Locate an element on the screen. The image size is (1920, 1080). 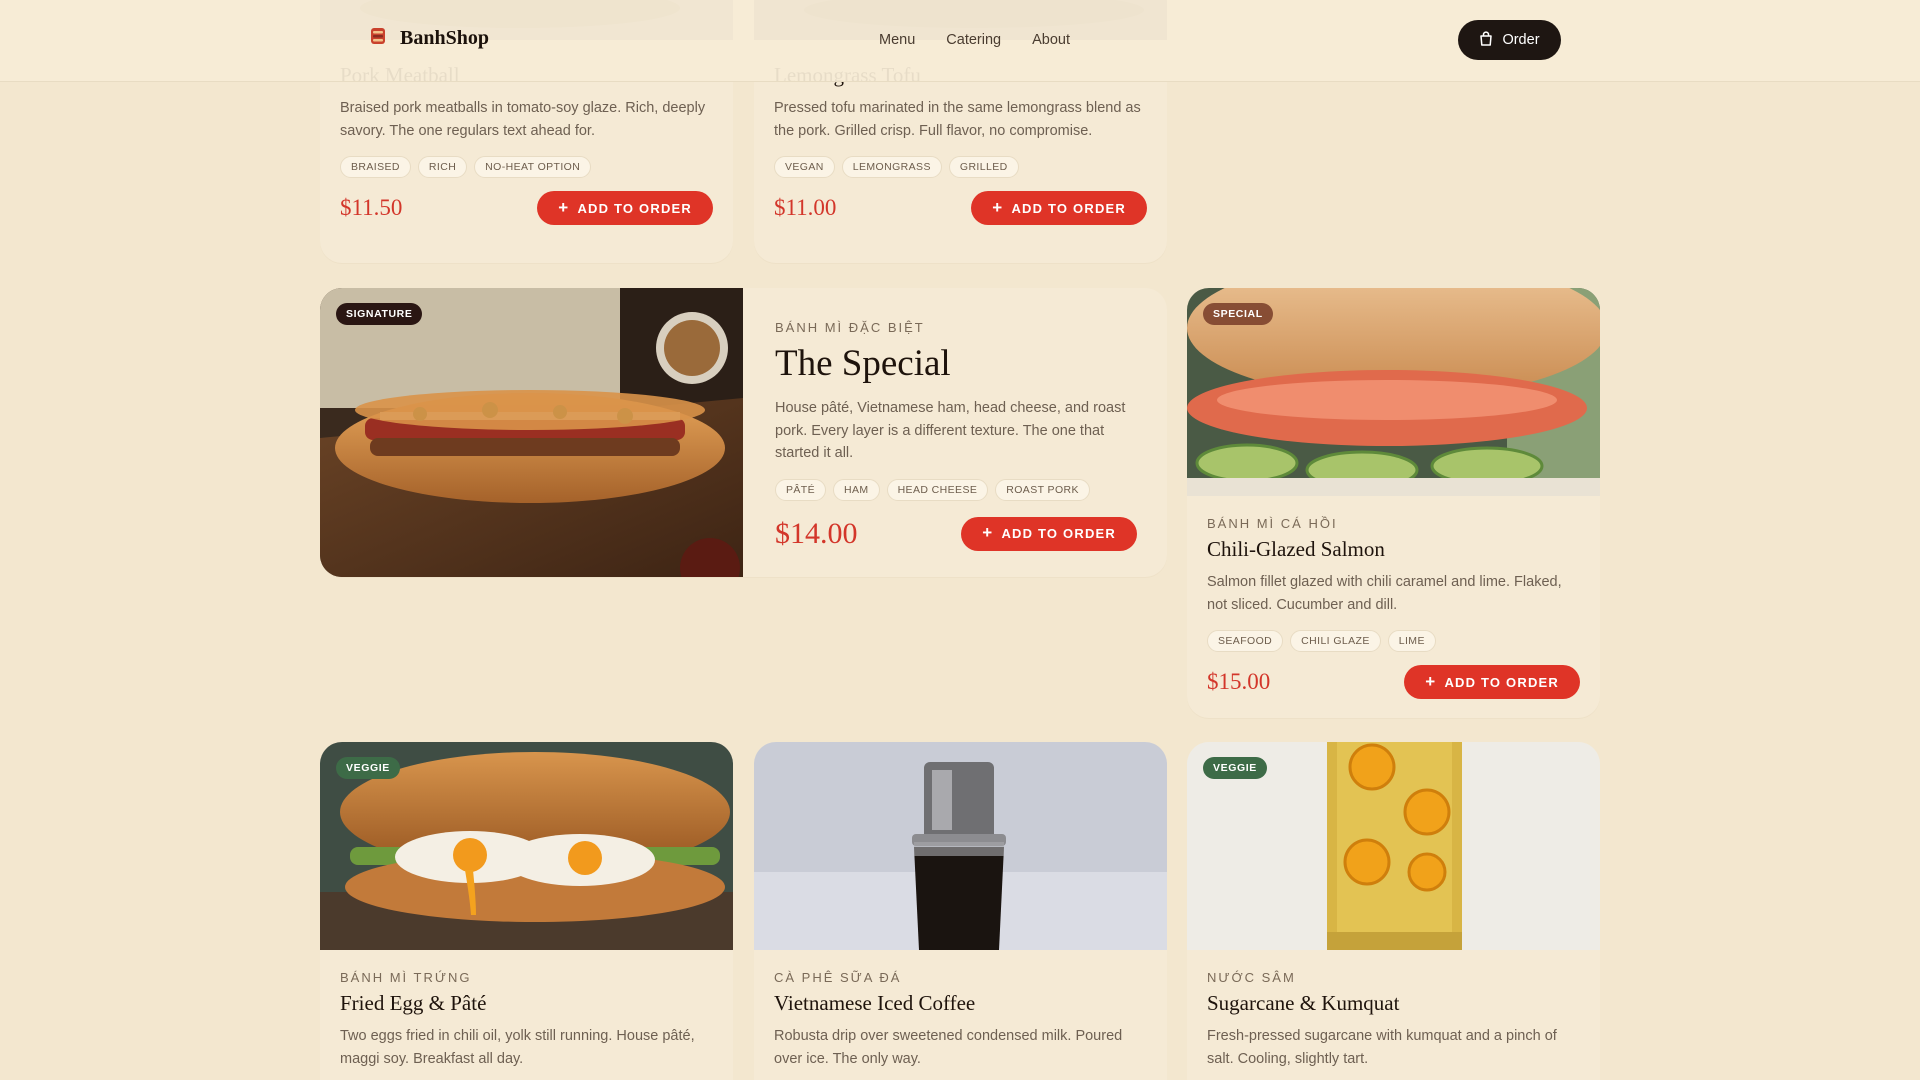
item-eyebrow: BÁNH MÌ TRỨNG is located at coordinates (406, 977).